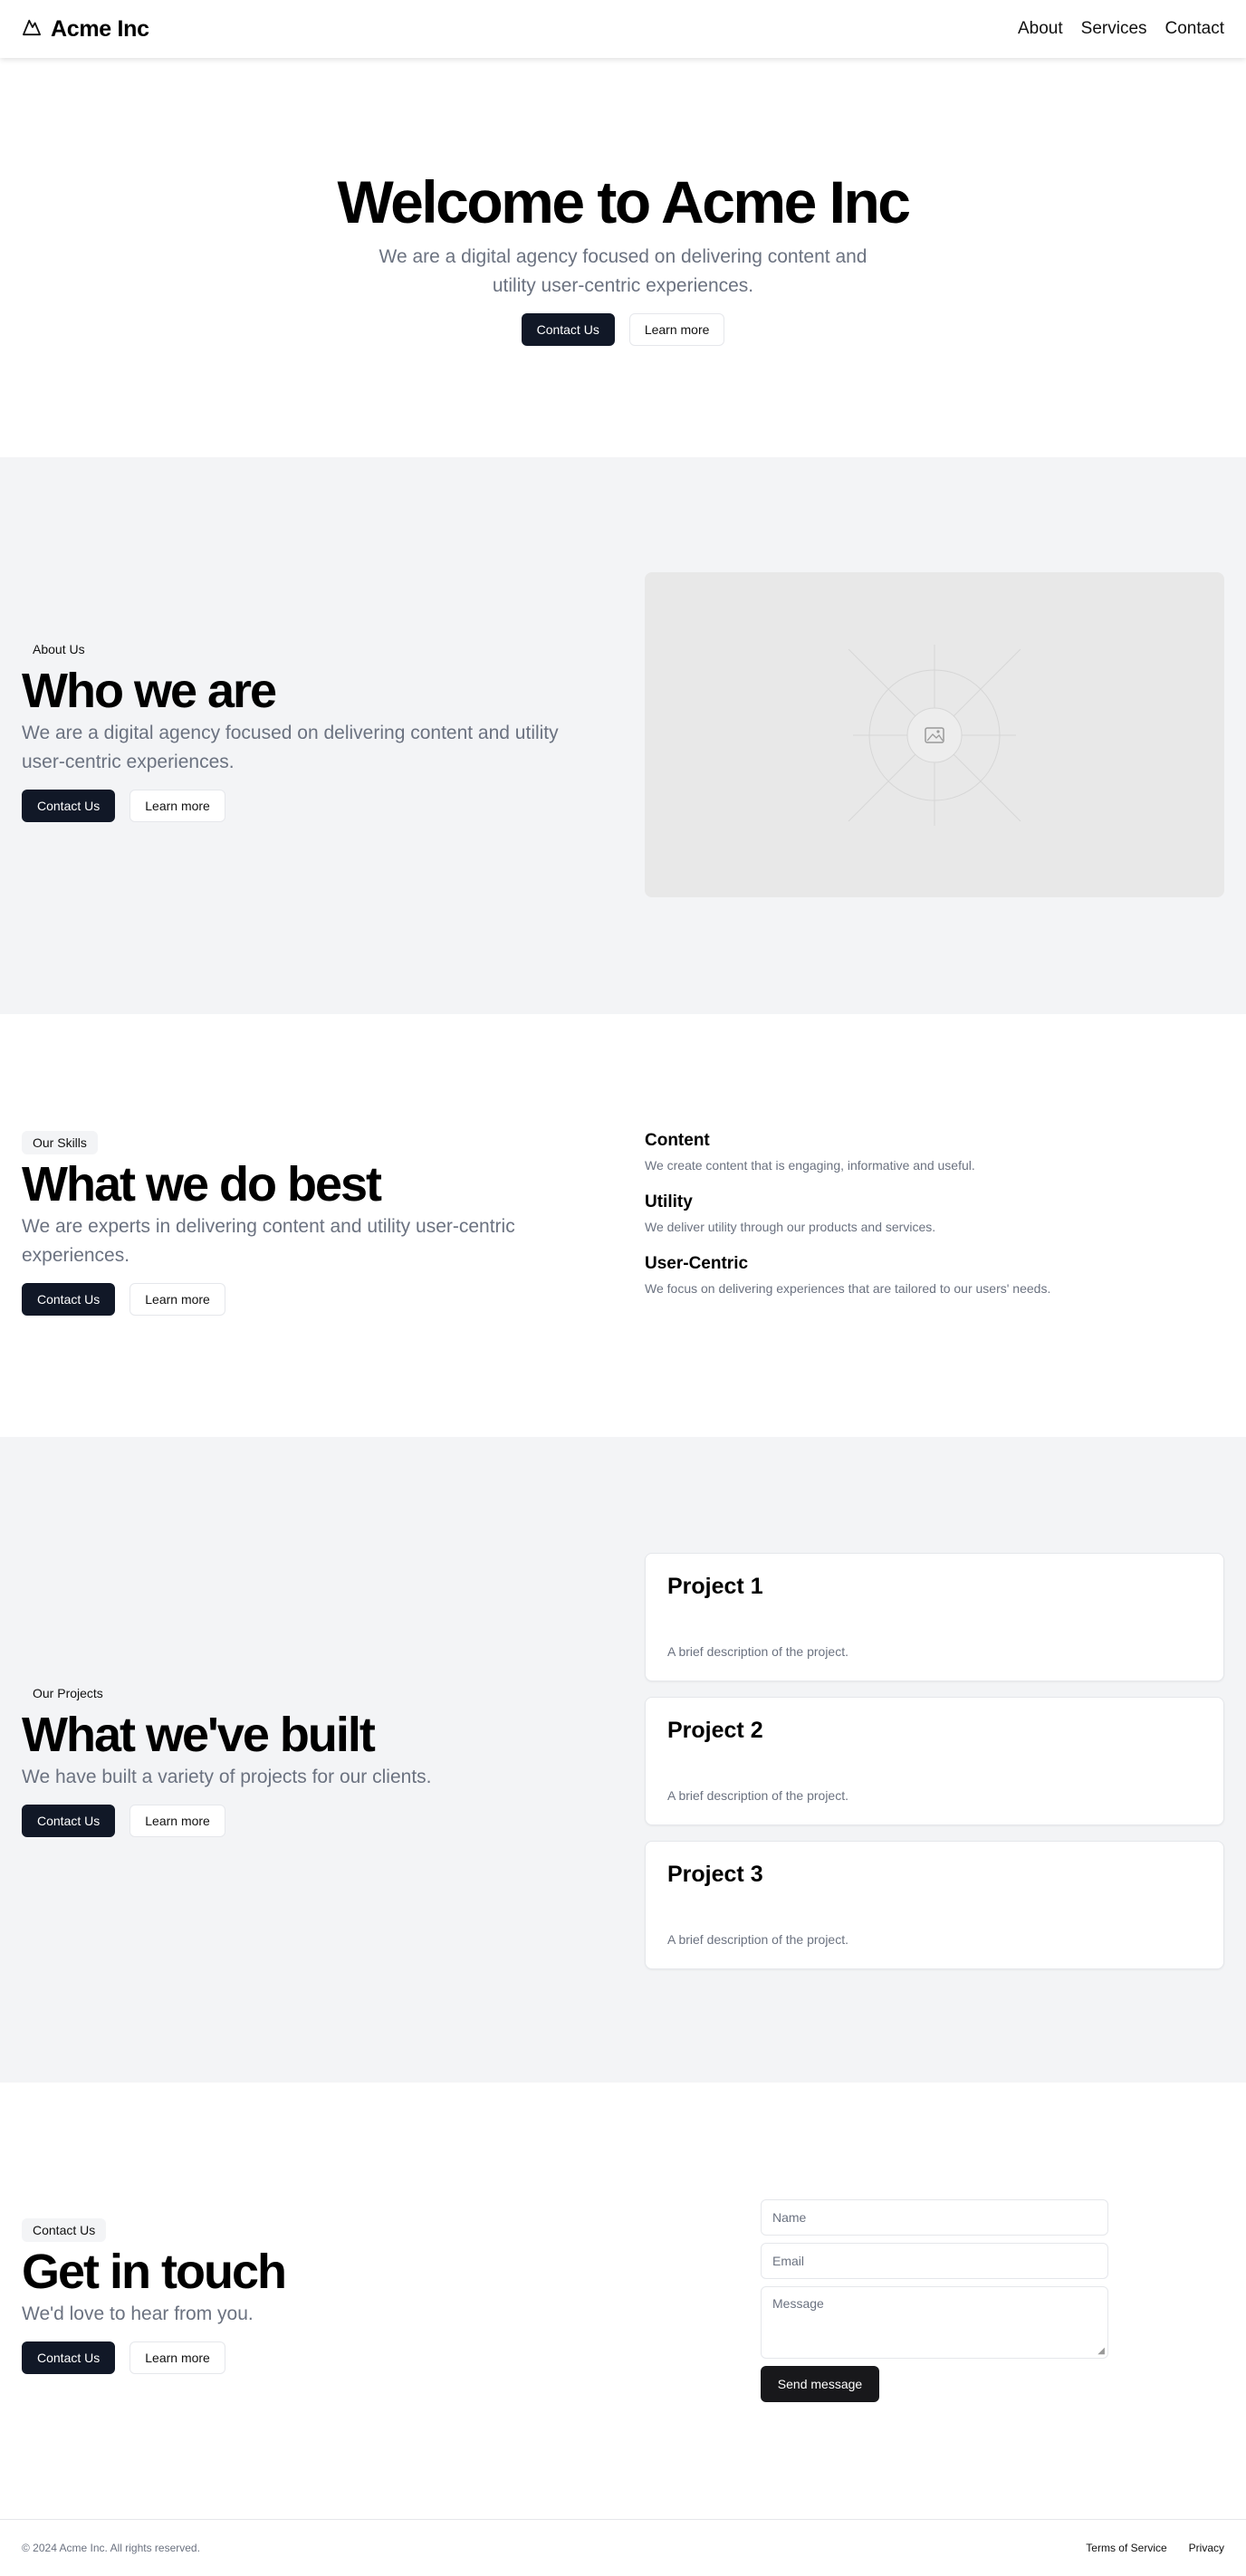 Image resolution: width=1246 pixels, height=2576 pixels. I want to click on contact-actions: Contact Us Learn more, so click(293, 2357).